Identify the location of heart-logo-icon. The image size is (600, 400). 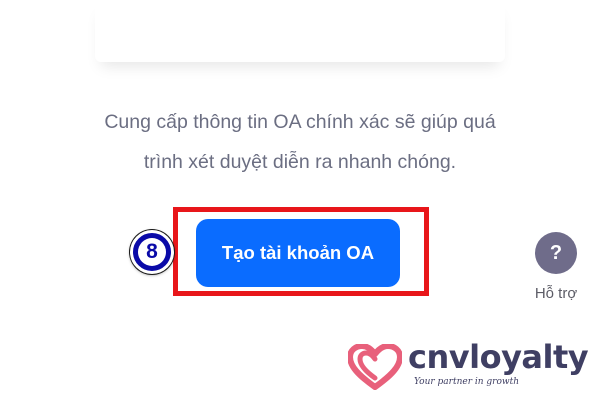
(375, 367).